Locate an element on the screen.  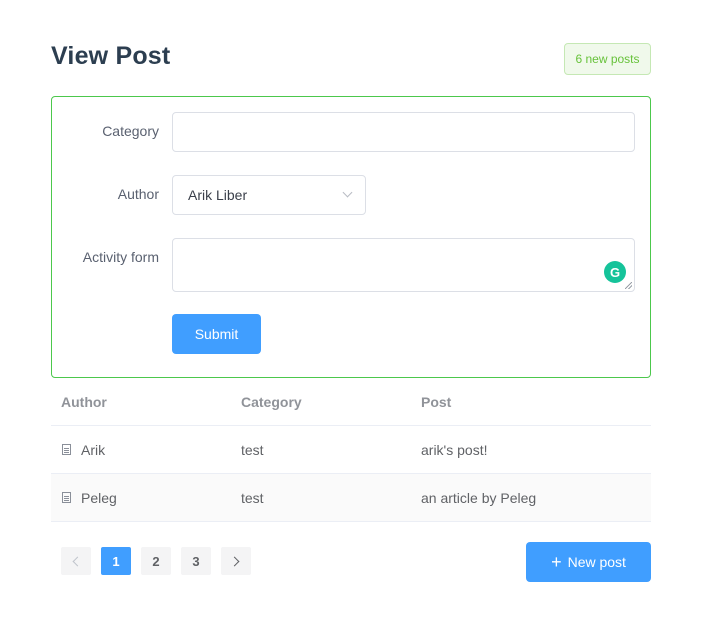
new-post-button: + New post is located at coordinates (588, 562).